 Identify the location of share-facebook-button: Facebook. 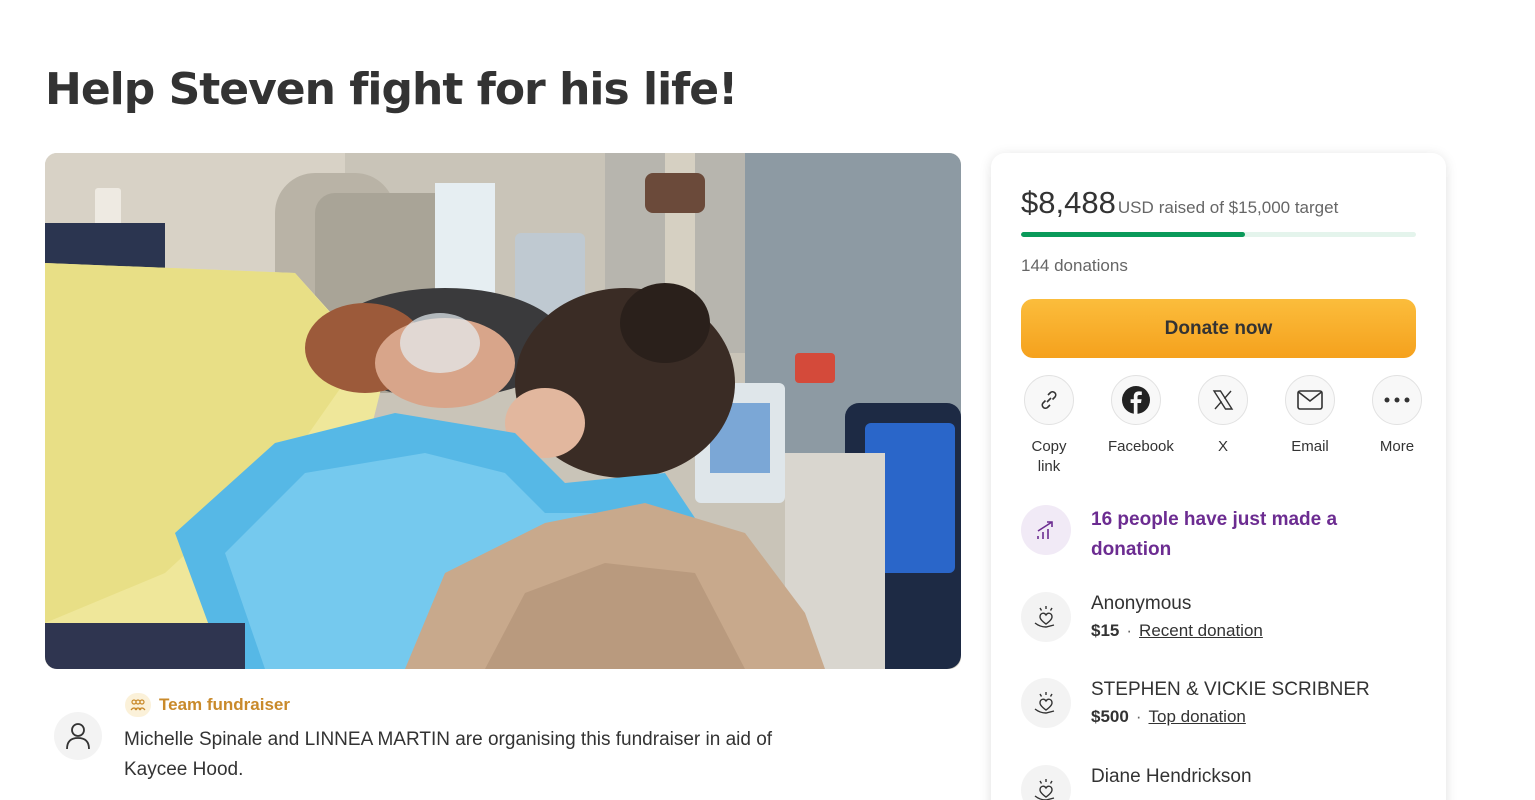
(1137, 426).